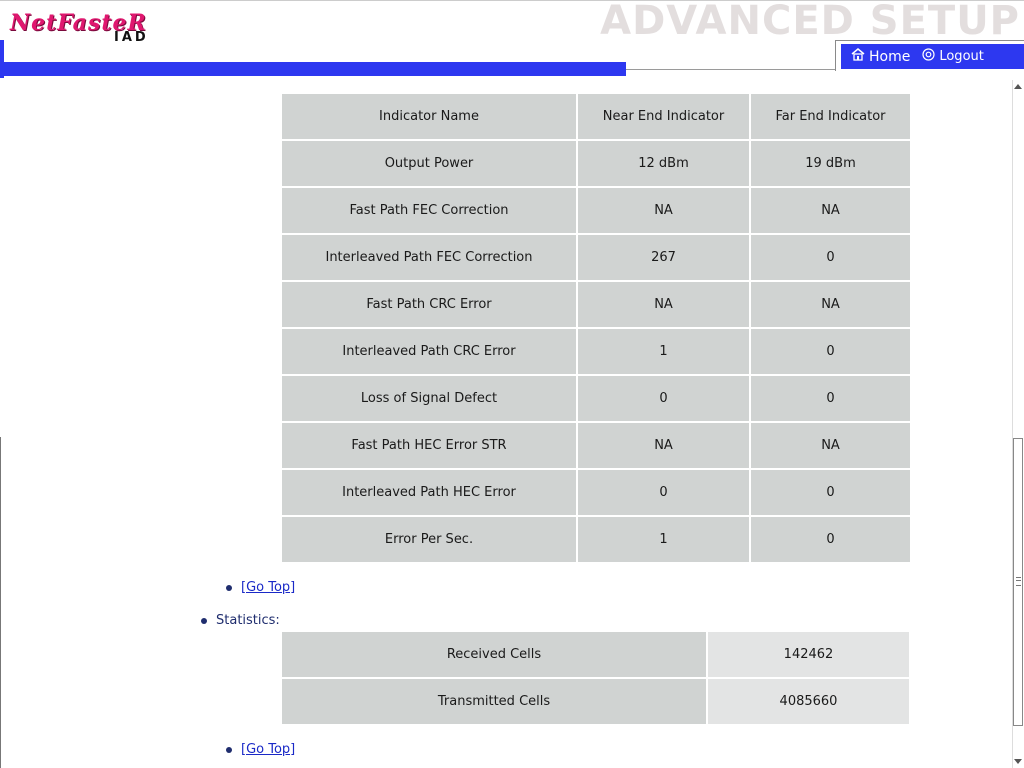  I want to click on near-end-value: 267, so click(663, 257).